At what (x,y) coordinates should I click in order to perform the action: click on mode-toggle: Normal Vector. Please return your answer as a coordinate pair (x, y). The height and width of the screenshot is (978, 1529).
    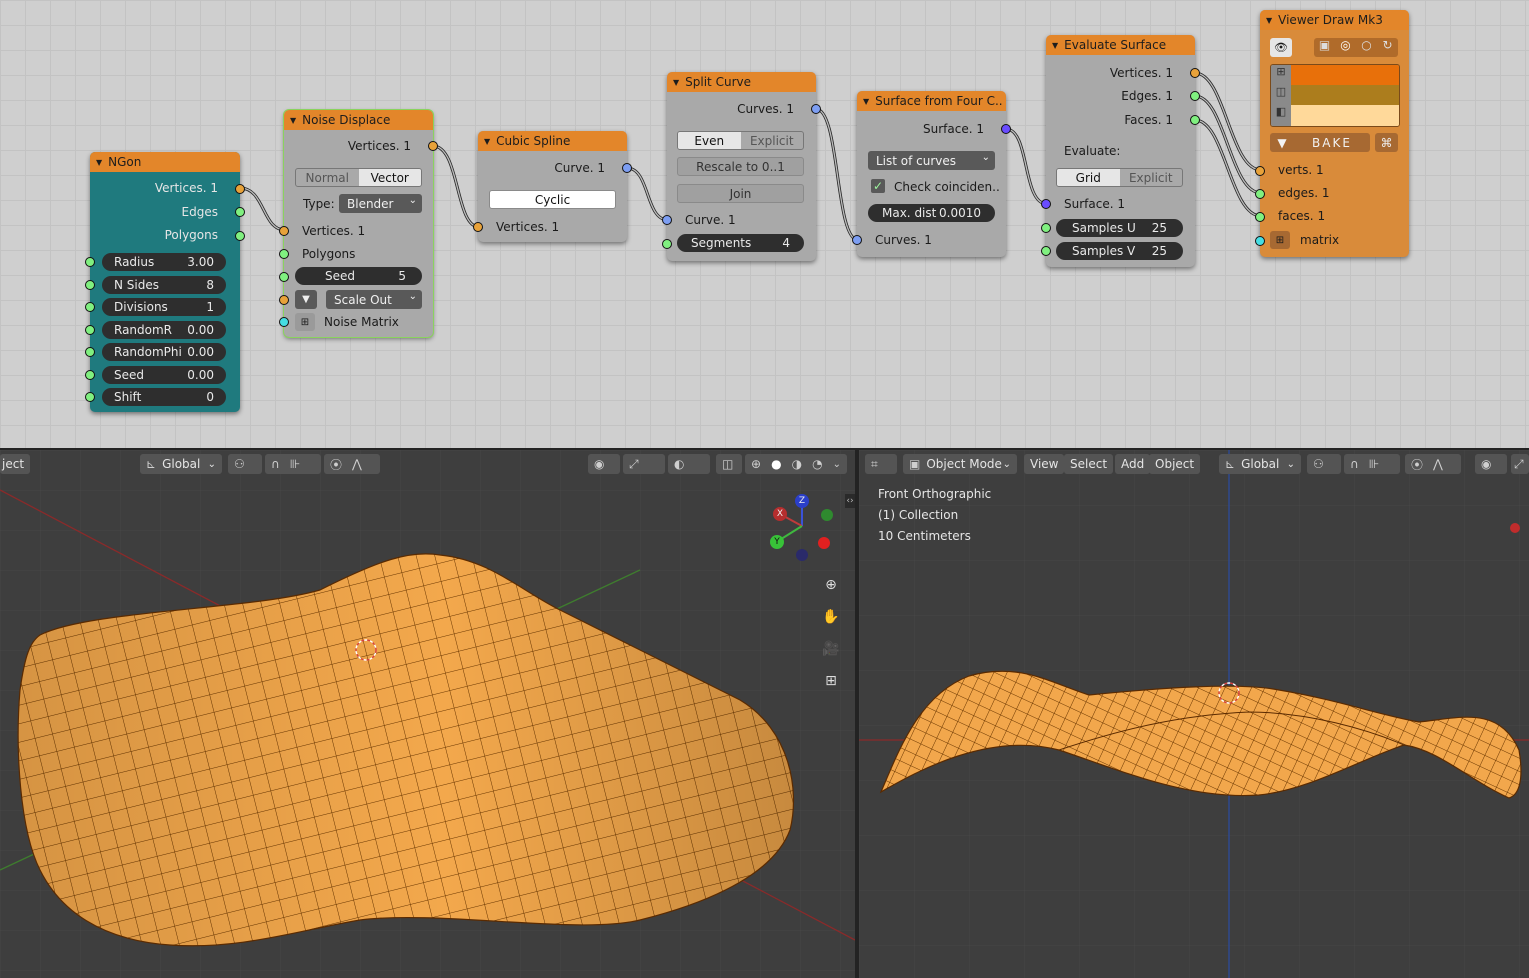
    Looking at the image, I should click on (358, 177).